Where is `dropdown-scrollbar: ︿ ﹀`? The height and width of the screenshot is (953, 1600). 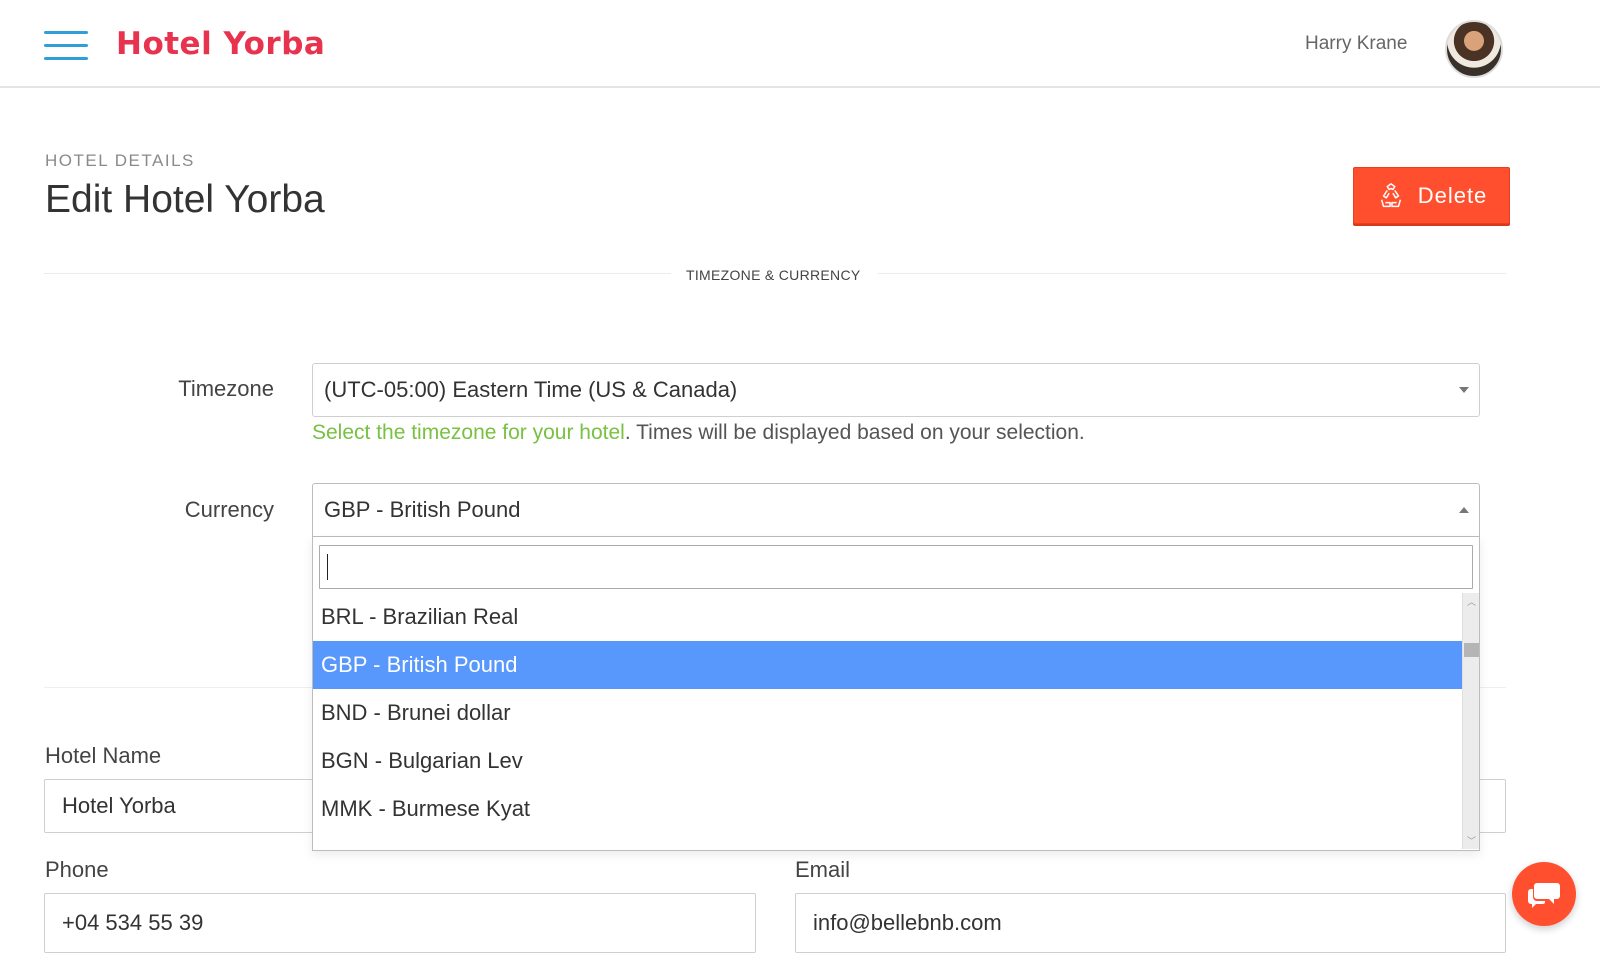 dropdown-scrollbar: ︿ ﹀ is located at coordinates (1470, 721).